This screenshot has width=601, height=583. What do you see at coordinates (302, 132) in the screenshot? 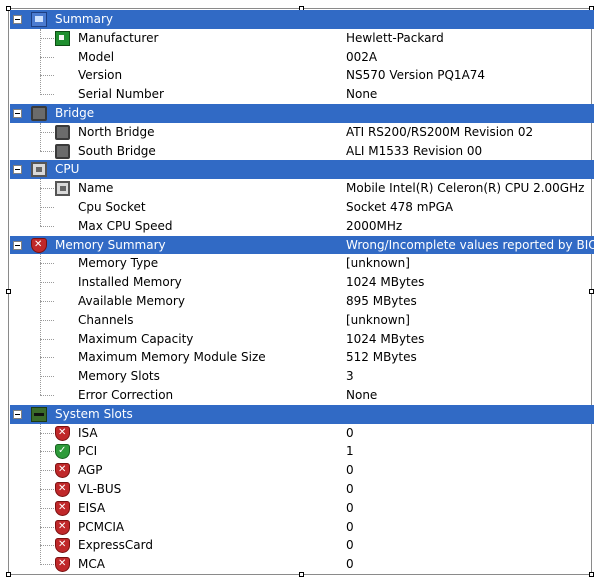
I see `property-row: North Bridge ATI RS200/RS200M Revision 02` at bounding box center [302, 132].